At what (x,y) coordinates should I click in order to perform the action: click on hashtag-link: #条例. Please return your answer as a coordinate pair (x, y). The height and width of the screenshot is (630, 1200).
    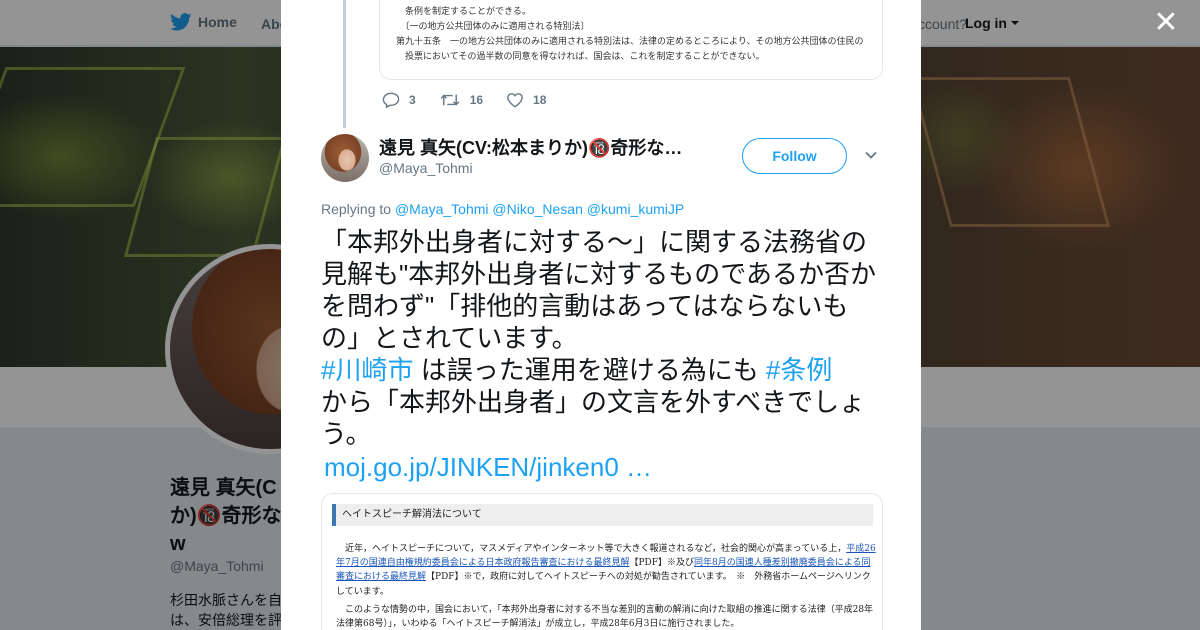
    Looking at the image, I should click on (799, 370).